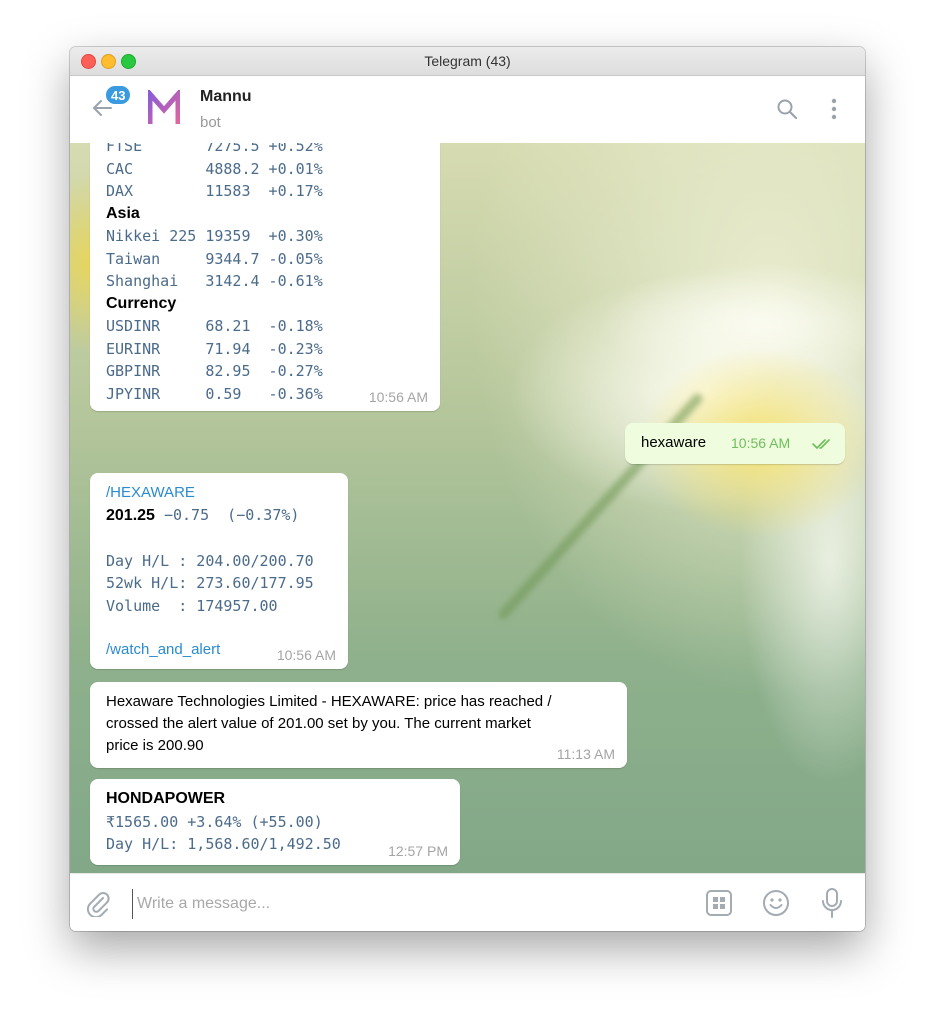 The image size is (935, 1024). Describe the element at coordinates (214, 236) in the screenshot. I see `market-row: Nikkei 225 19359 +0.30%` at that location.